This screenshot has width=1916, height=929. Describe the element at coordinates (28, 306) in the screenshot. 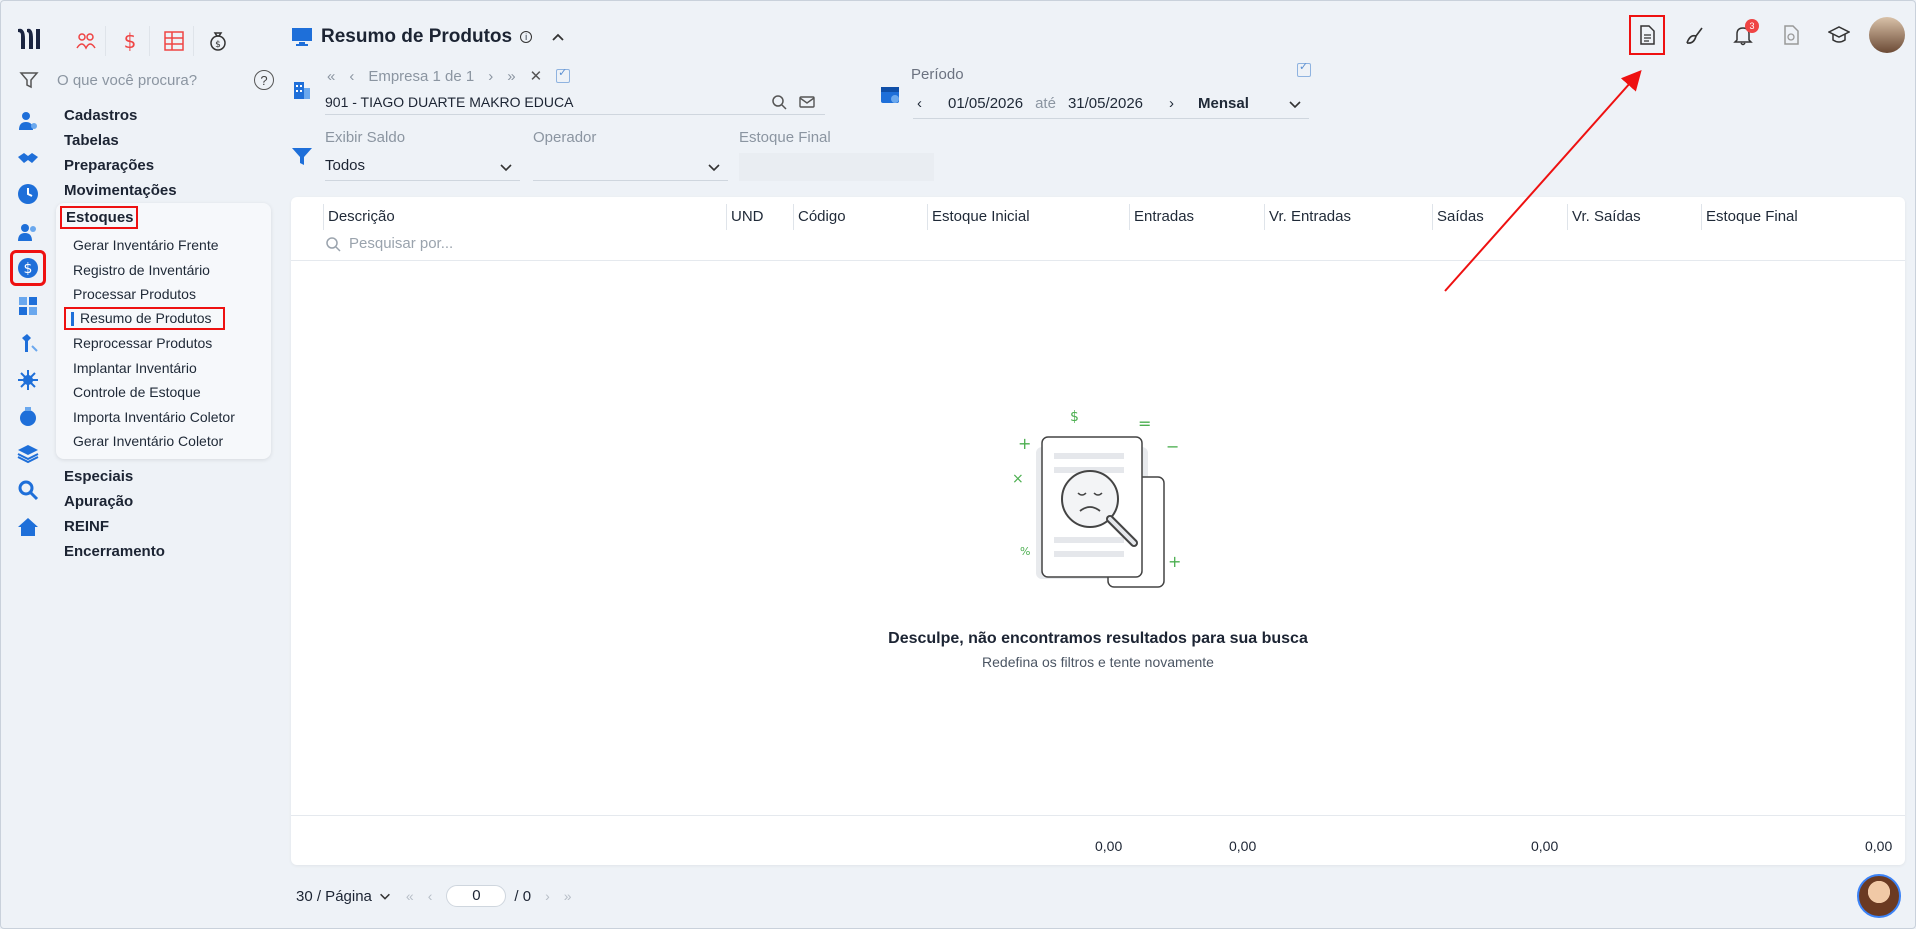

I see `calculator-icon` at that location.